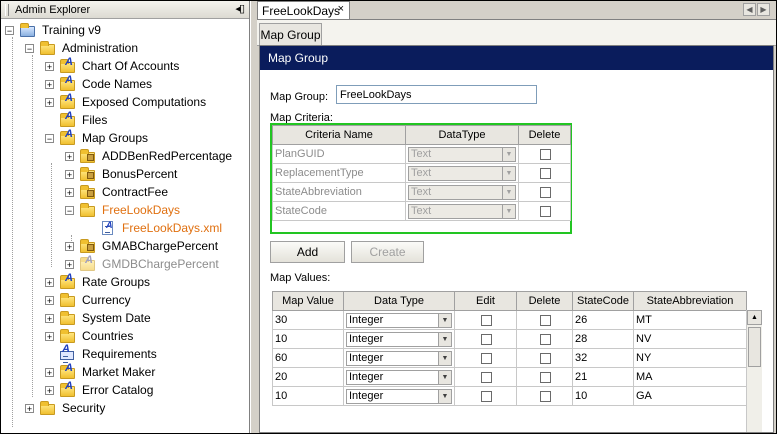 The height and width of the screenshot is (434, 777). I want to click on statecode-cell: 10, so click(603, 396).